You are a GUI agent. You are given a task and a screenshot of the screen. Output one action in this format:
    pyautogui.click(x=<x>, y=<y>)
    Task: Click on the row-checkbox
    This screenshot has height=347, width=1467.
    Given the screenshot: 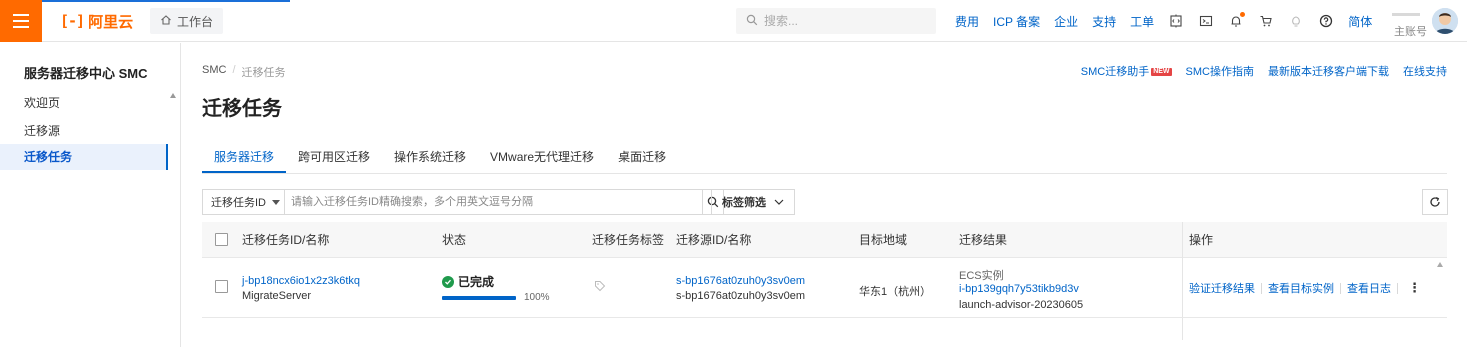 What is the action you would take?
    pyautogui.click(x=221, y=286)
    